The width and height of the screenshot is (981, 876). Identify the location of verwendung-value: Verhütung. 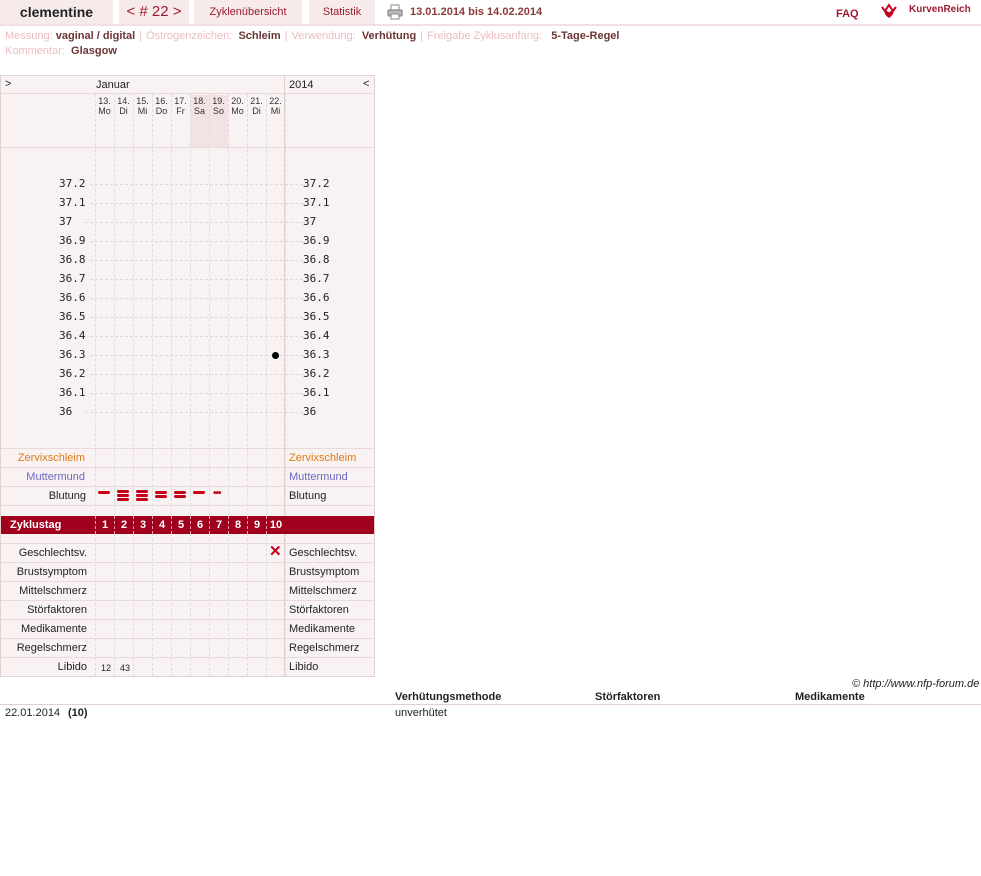
(389, 36).